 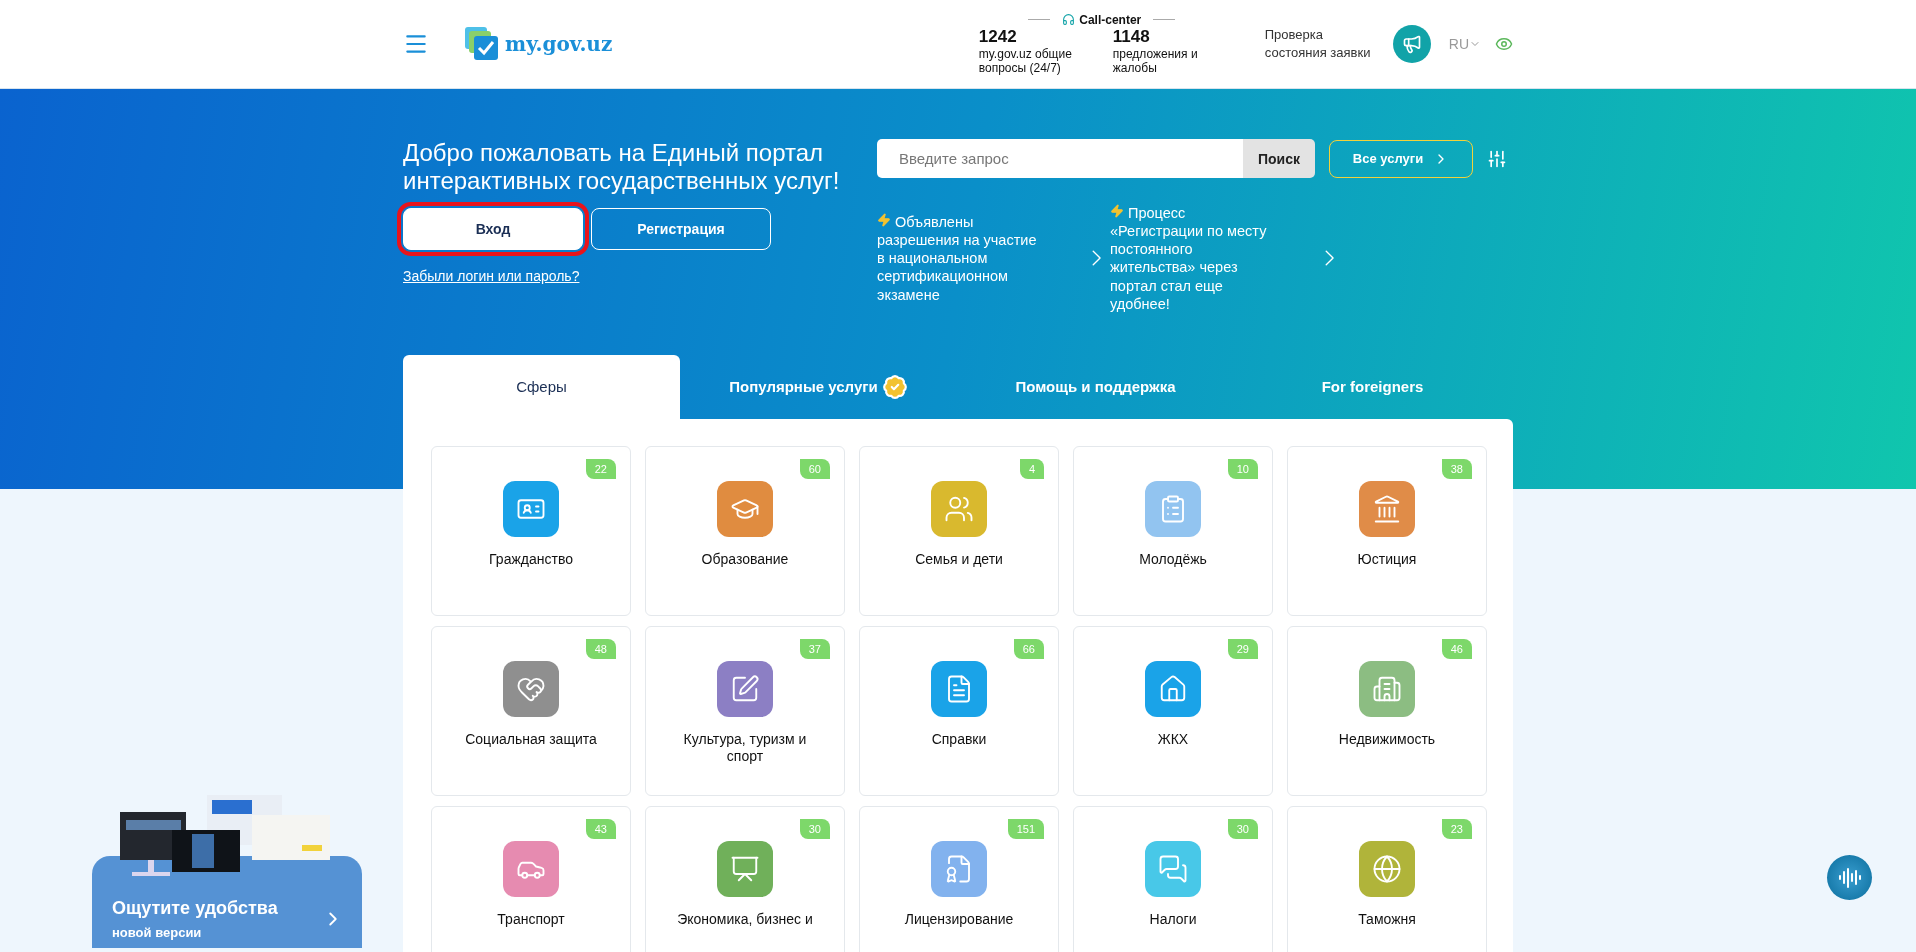 What do you see at coordinates (1849, 877) in the screenshot?
I see `sound-wave-icon` at bounding box center [1849, 877].